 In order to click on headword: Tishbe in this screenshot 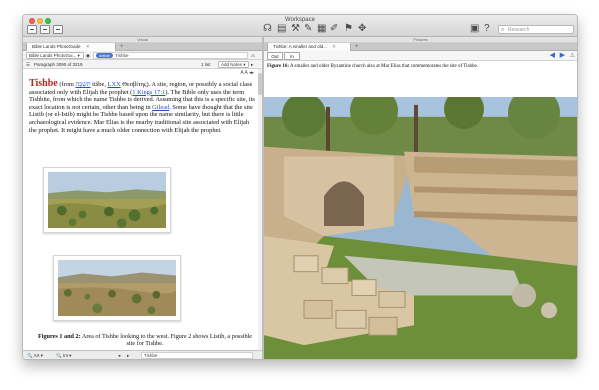, I will do `click(43, 83)`.